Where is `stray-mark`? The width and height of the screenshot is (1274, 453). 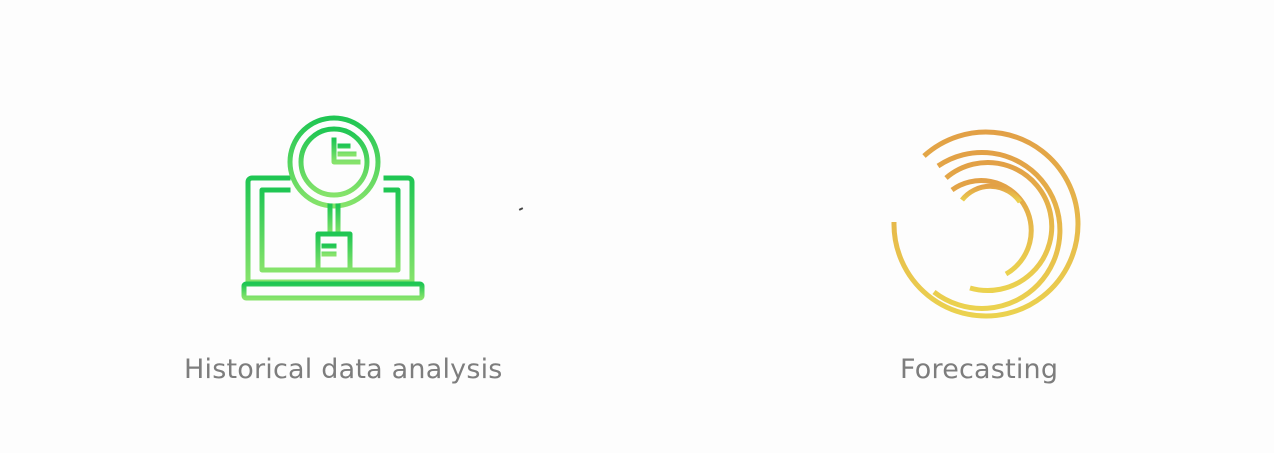
stray-mark is located at coordinates (521, 209).